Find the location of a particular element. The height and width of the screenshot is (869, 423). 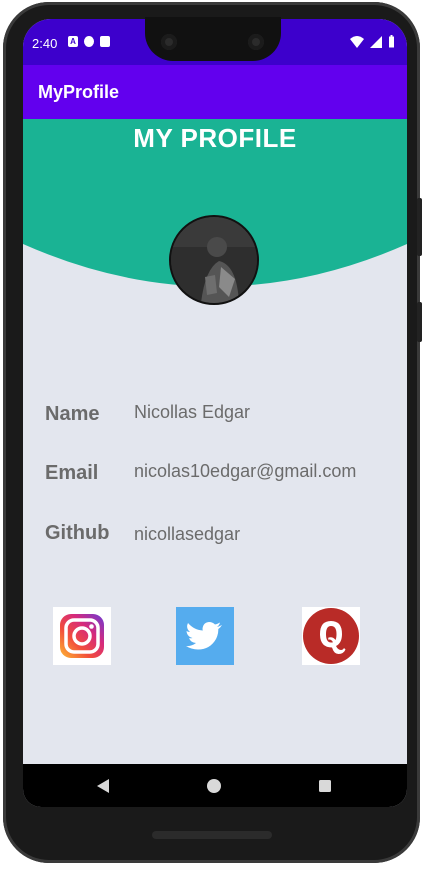

twitter-button is located at coordinates (205, 636).